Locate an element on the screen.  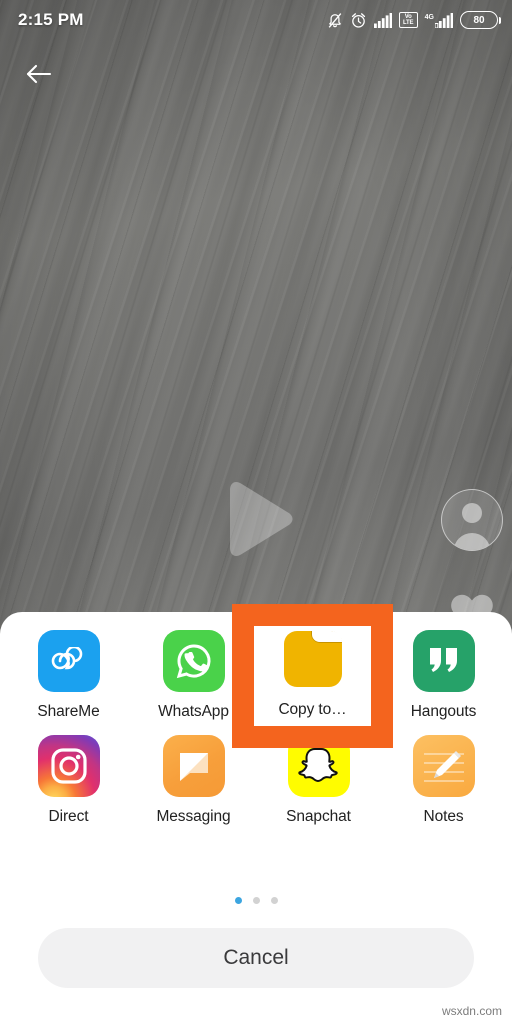
alarm-icon is located at coordinates (358, 20).